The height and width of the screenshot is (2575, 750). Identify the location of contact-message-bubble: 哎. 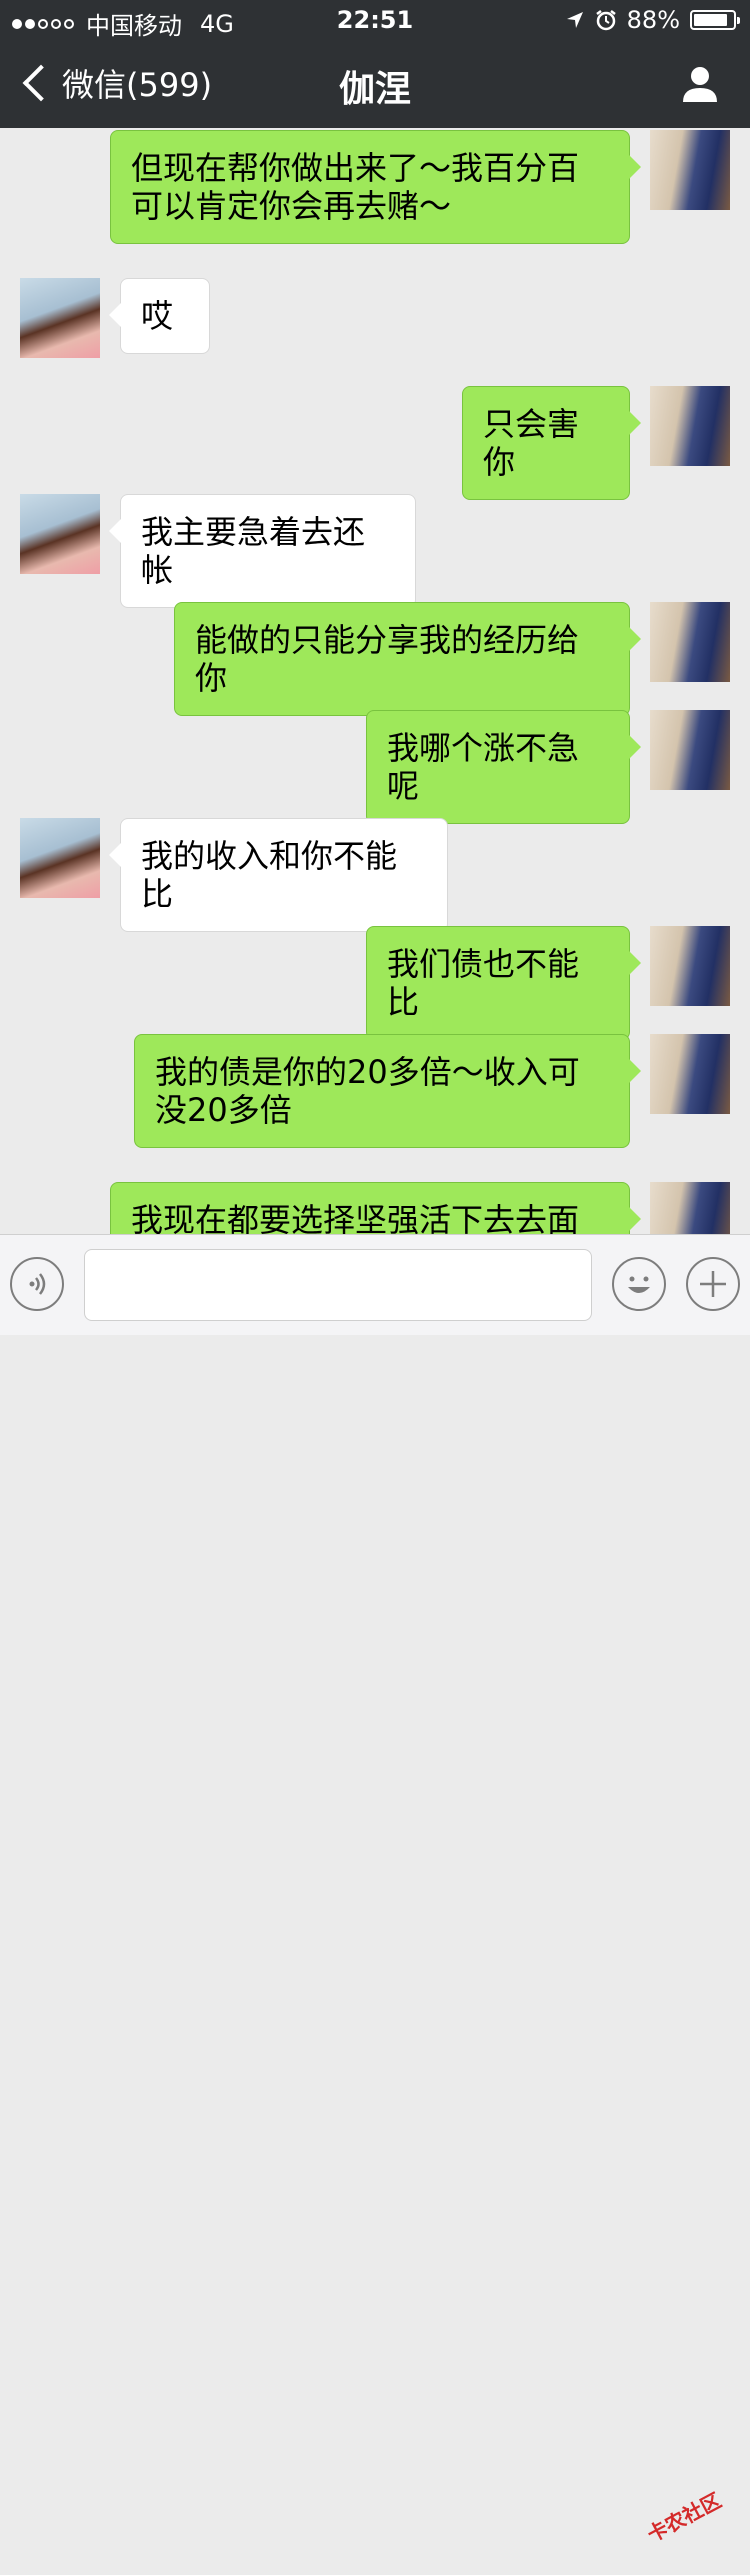
(159, 316).